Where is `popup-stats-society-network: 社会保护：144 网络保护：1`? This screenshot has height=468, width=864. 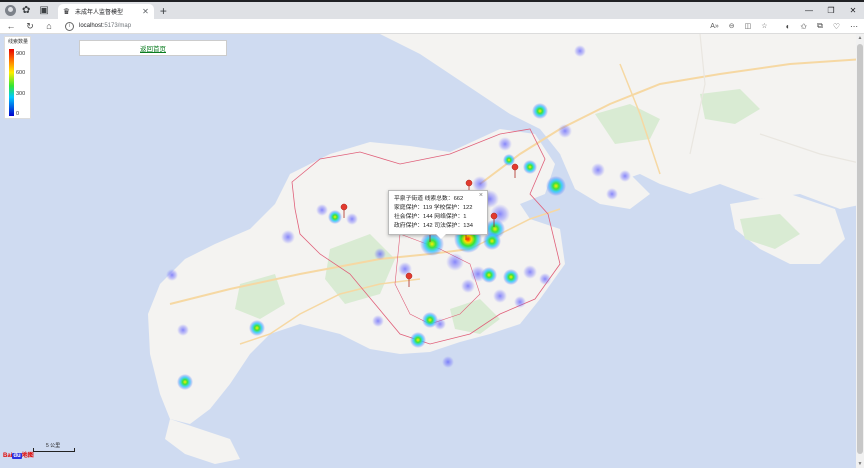 popup-stats-society-network: 社会保护：144 网络保护：1 is located at coordinates (430, 217).